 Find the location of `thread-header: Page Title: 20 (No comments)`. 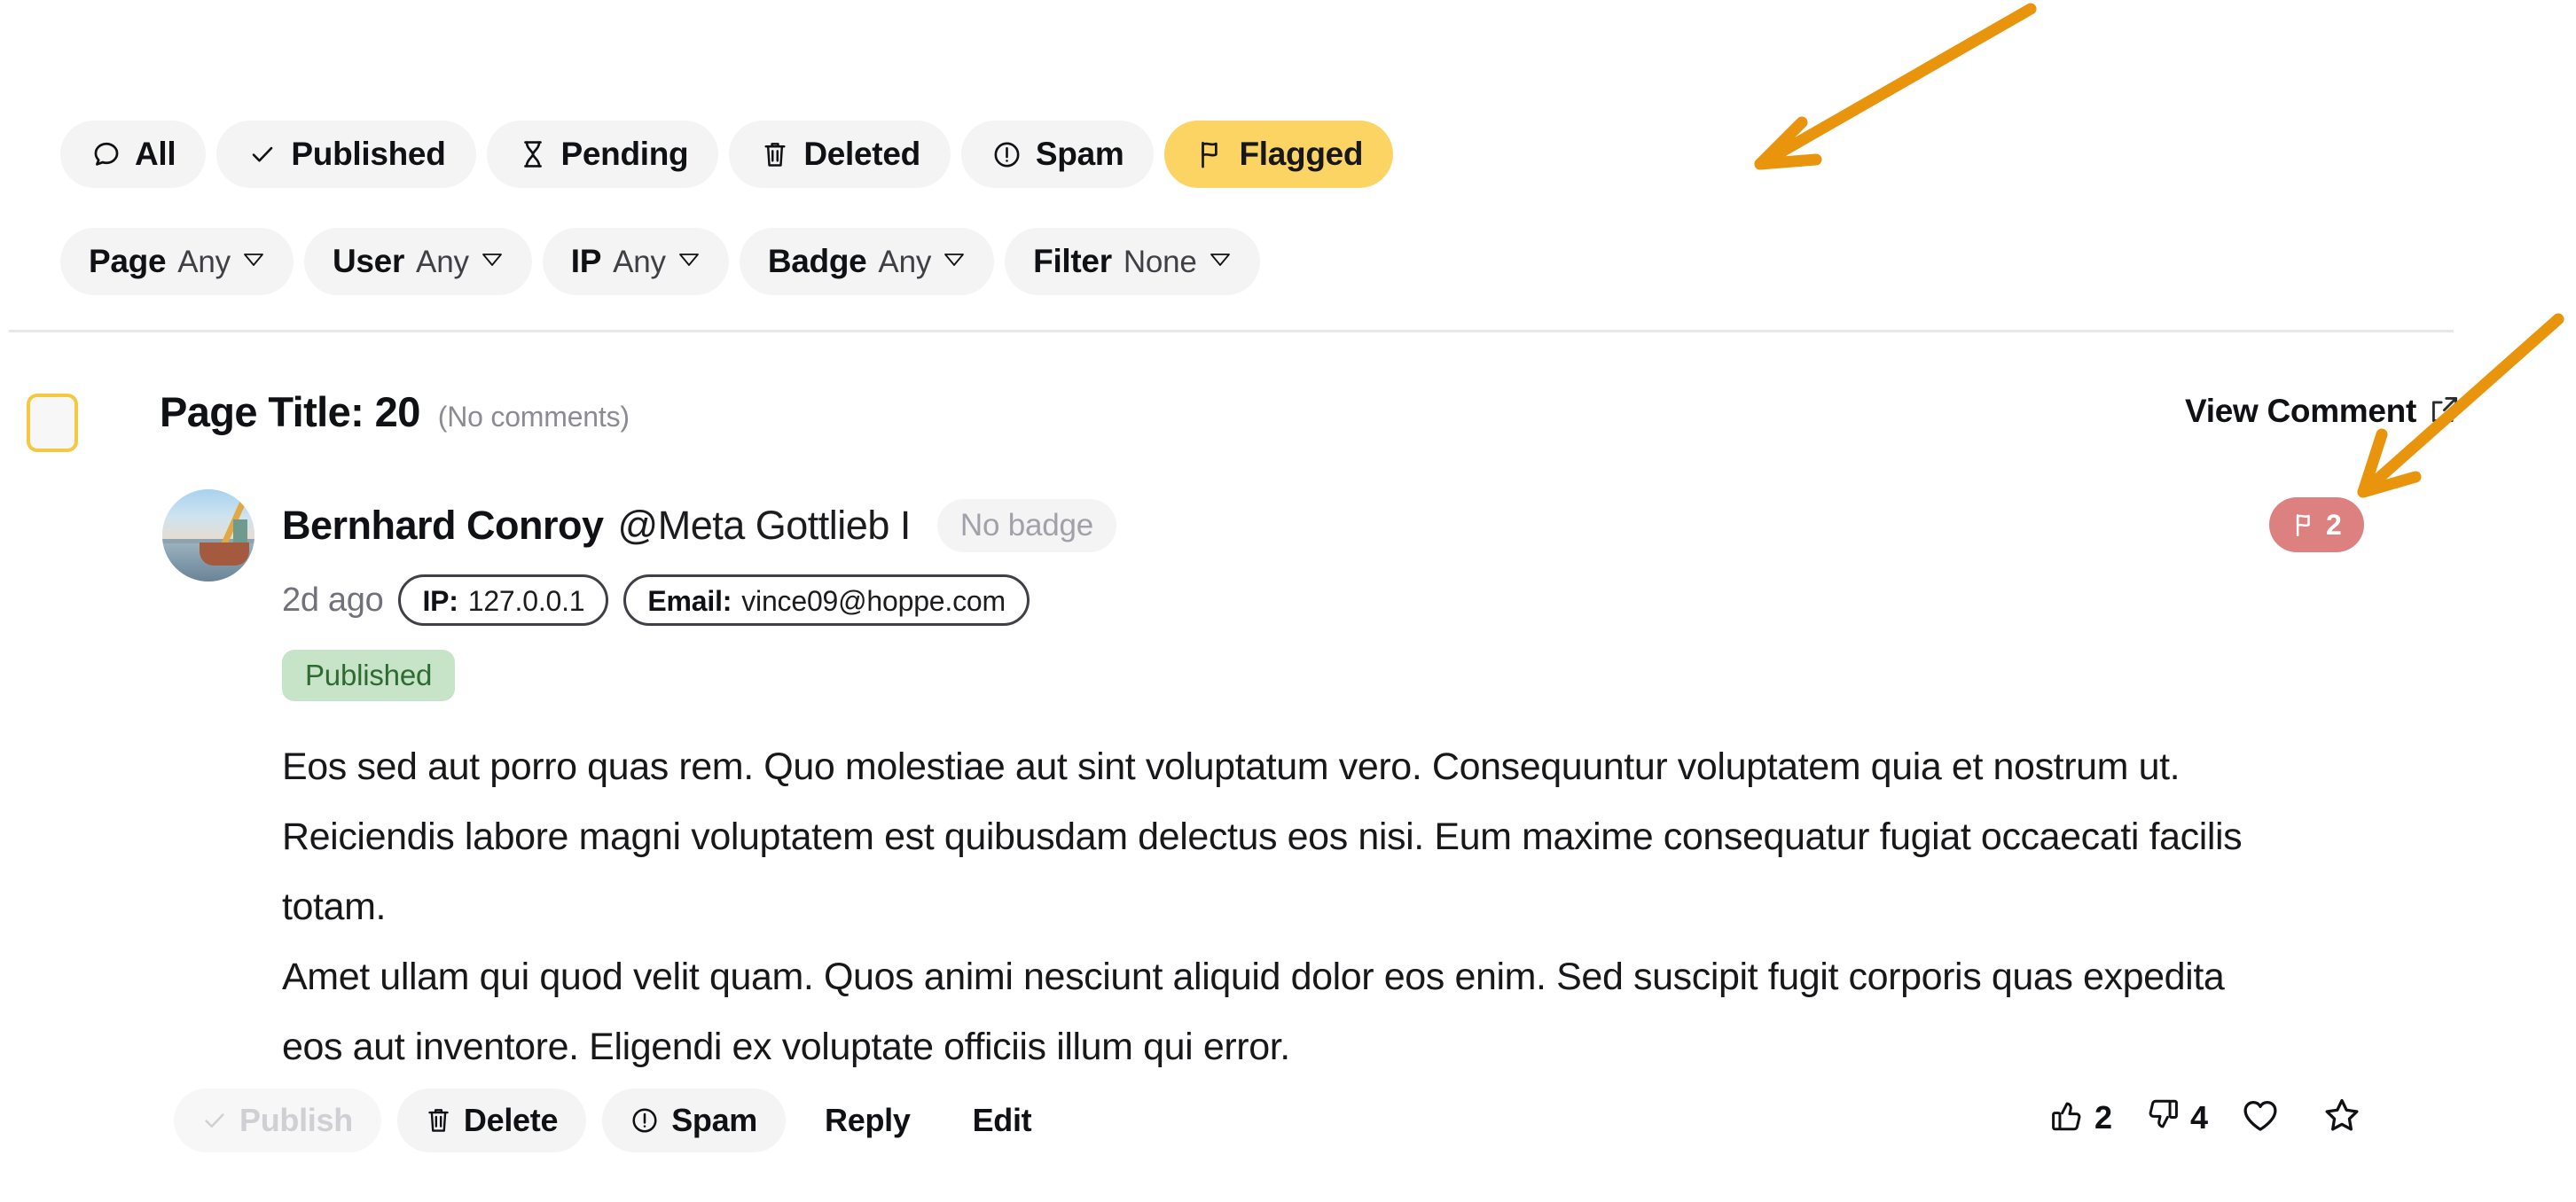

thread-header: Page Title: 20 (No comments) is located at coordinates (395, 412).